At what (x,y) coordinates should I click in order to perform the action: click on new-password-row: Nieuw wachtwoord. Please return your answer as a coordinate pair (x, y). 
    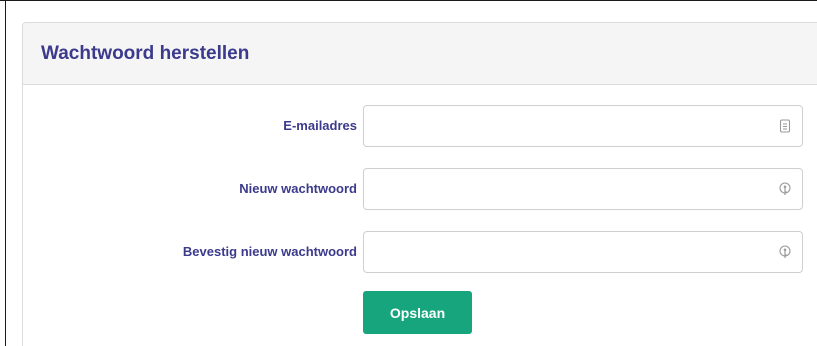
    Looking at the image, I should click on (420, 189).